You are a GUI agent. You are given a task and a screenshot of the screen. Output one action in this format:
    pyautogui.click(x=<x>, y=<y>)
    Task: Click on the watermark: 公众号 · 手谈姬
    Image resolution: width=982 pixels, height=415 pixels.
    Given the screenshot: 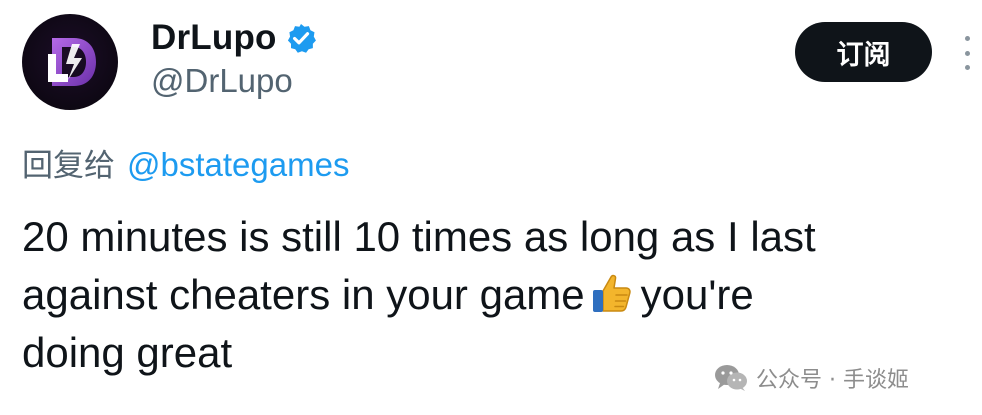 What is the action you would take?
    pyautogui.click(x=811, y=378)
    